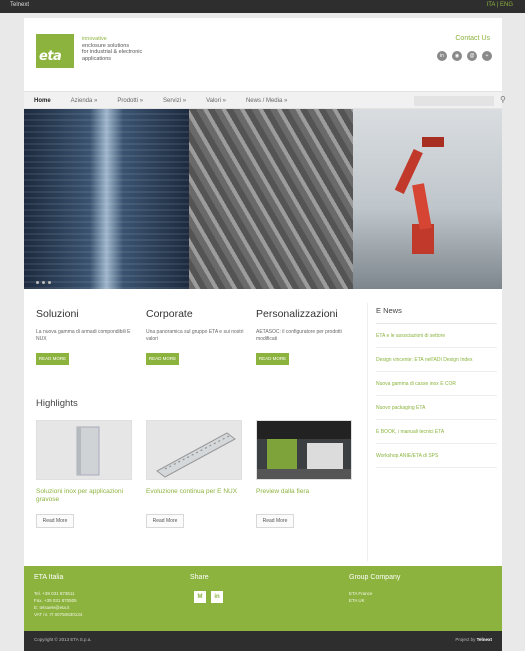 Image resolution: width=525 pixels, height=651 pixels. I want to click on highlight-card: Evoluzione continua per E NUX Read More, so click(195, 474).